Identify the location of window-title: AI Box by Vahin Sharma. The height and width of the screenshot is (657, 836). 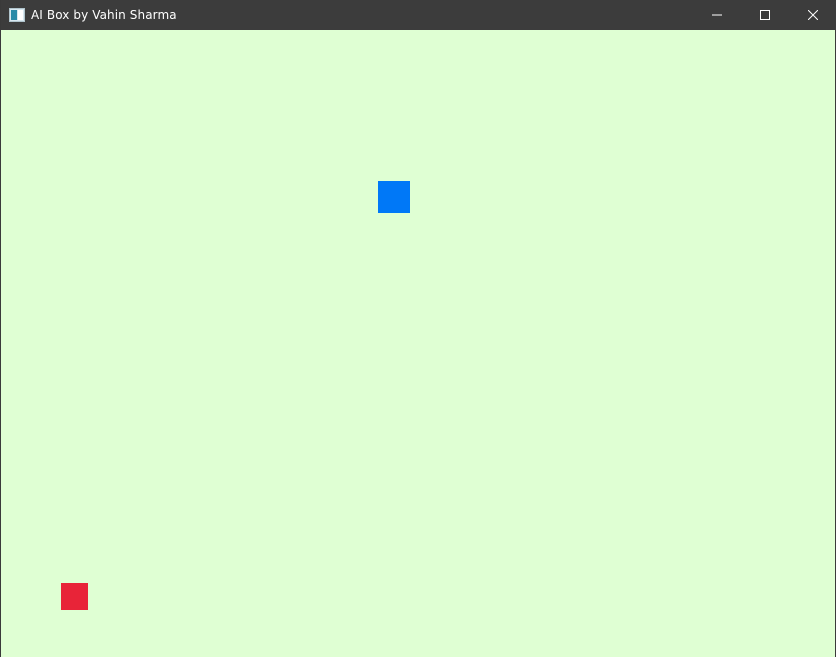
(104, 15).